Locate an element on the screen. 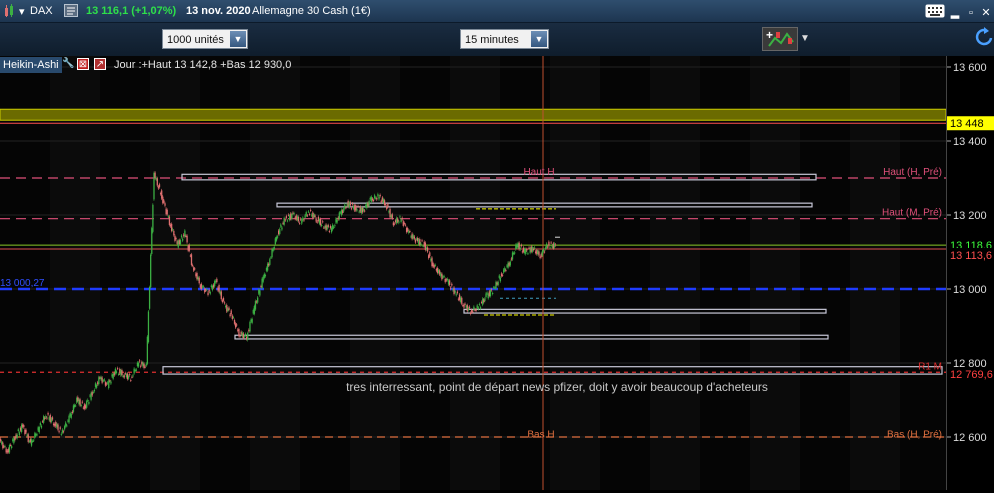 The image size is (994, 493). wrench-icon: 🔧 is located at coordinates (68, 64).